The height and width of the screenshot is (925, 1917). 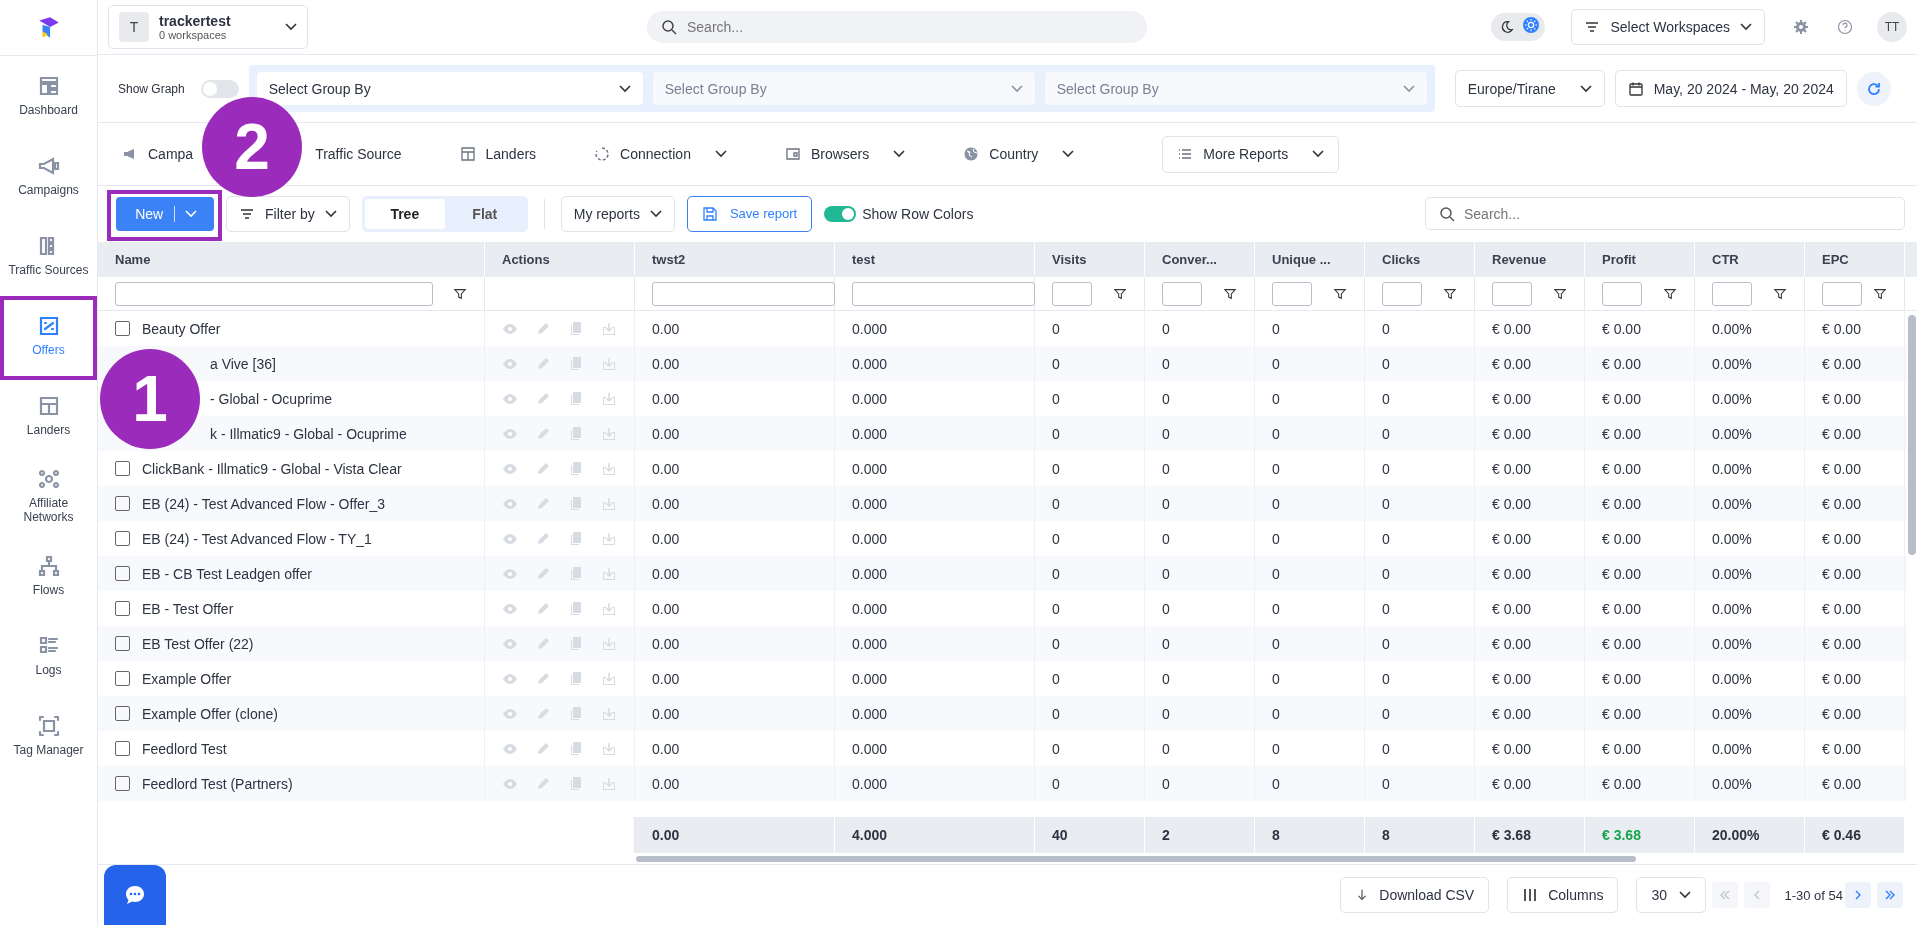 What do you see at coordinates (48, 176) in the screenshot?
I see `sidebar-item: Campaigns` at bounding box center [48, 176].